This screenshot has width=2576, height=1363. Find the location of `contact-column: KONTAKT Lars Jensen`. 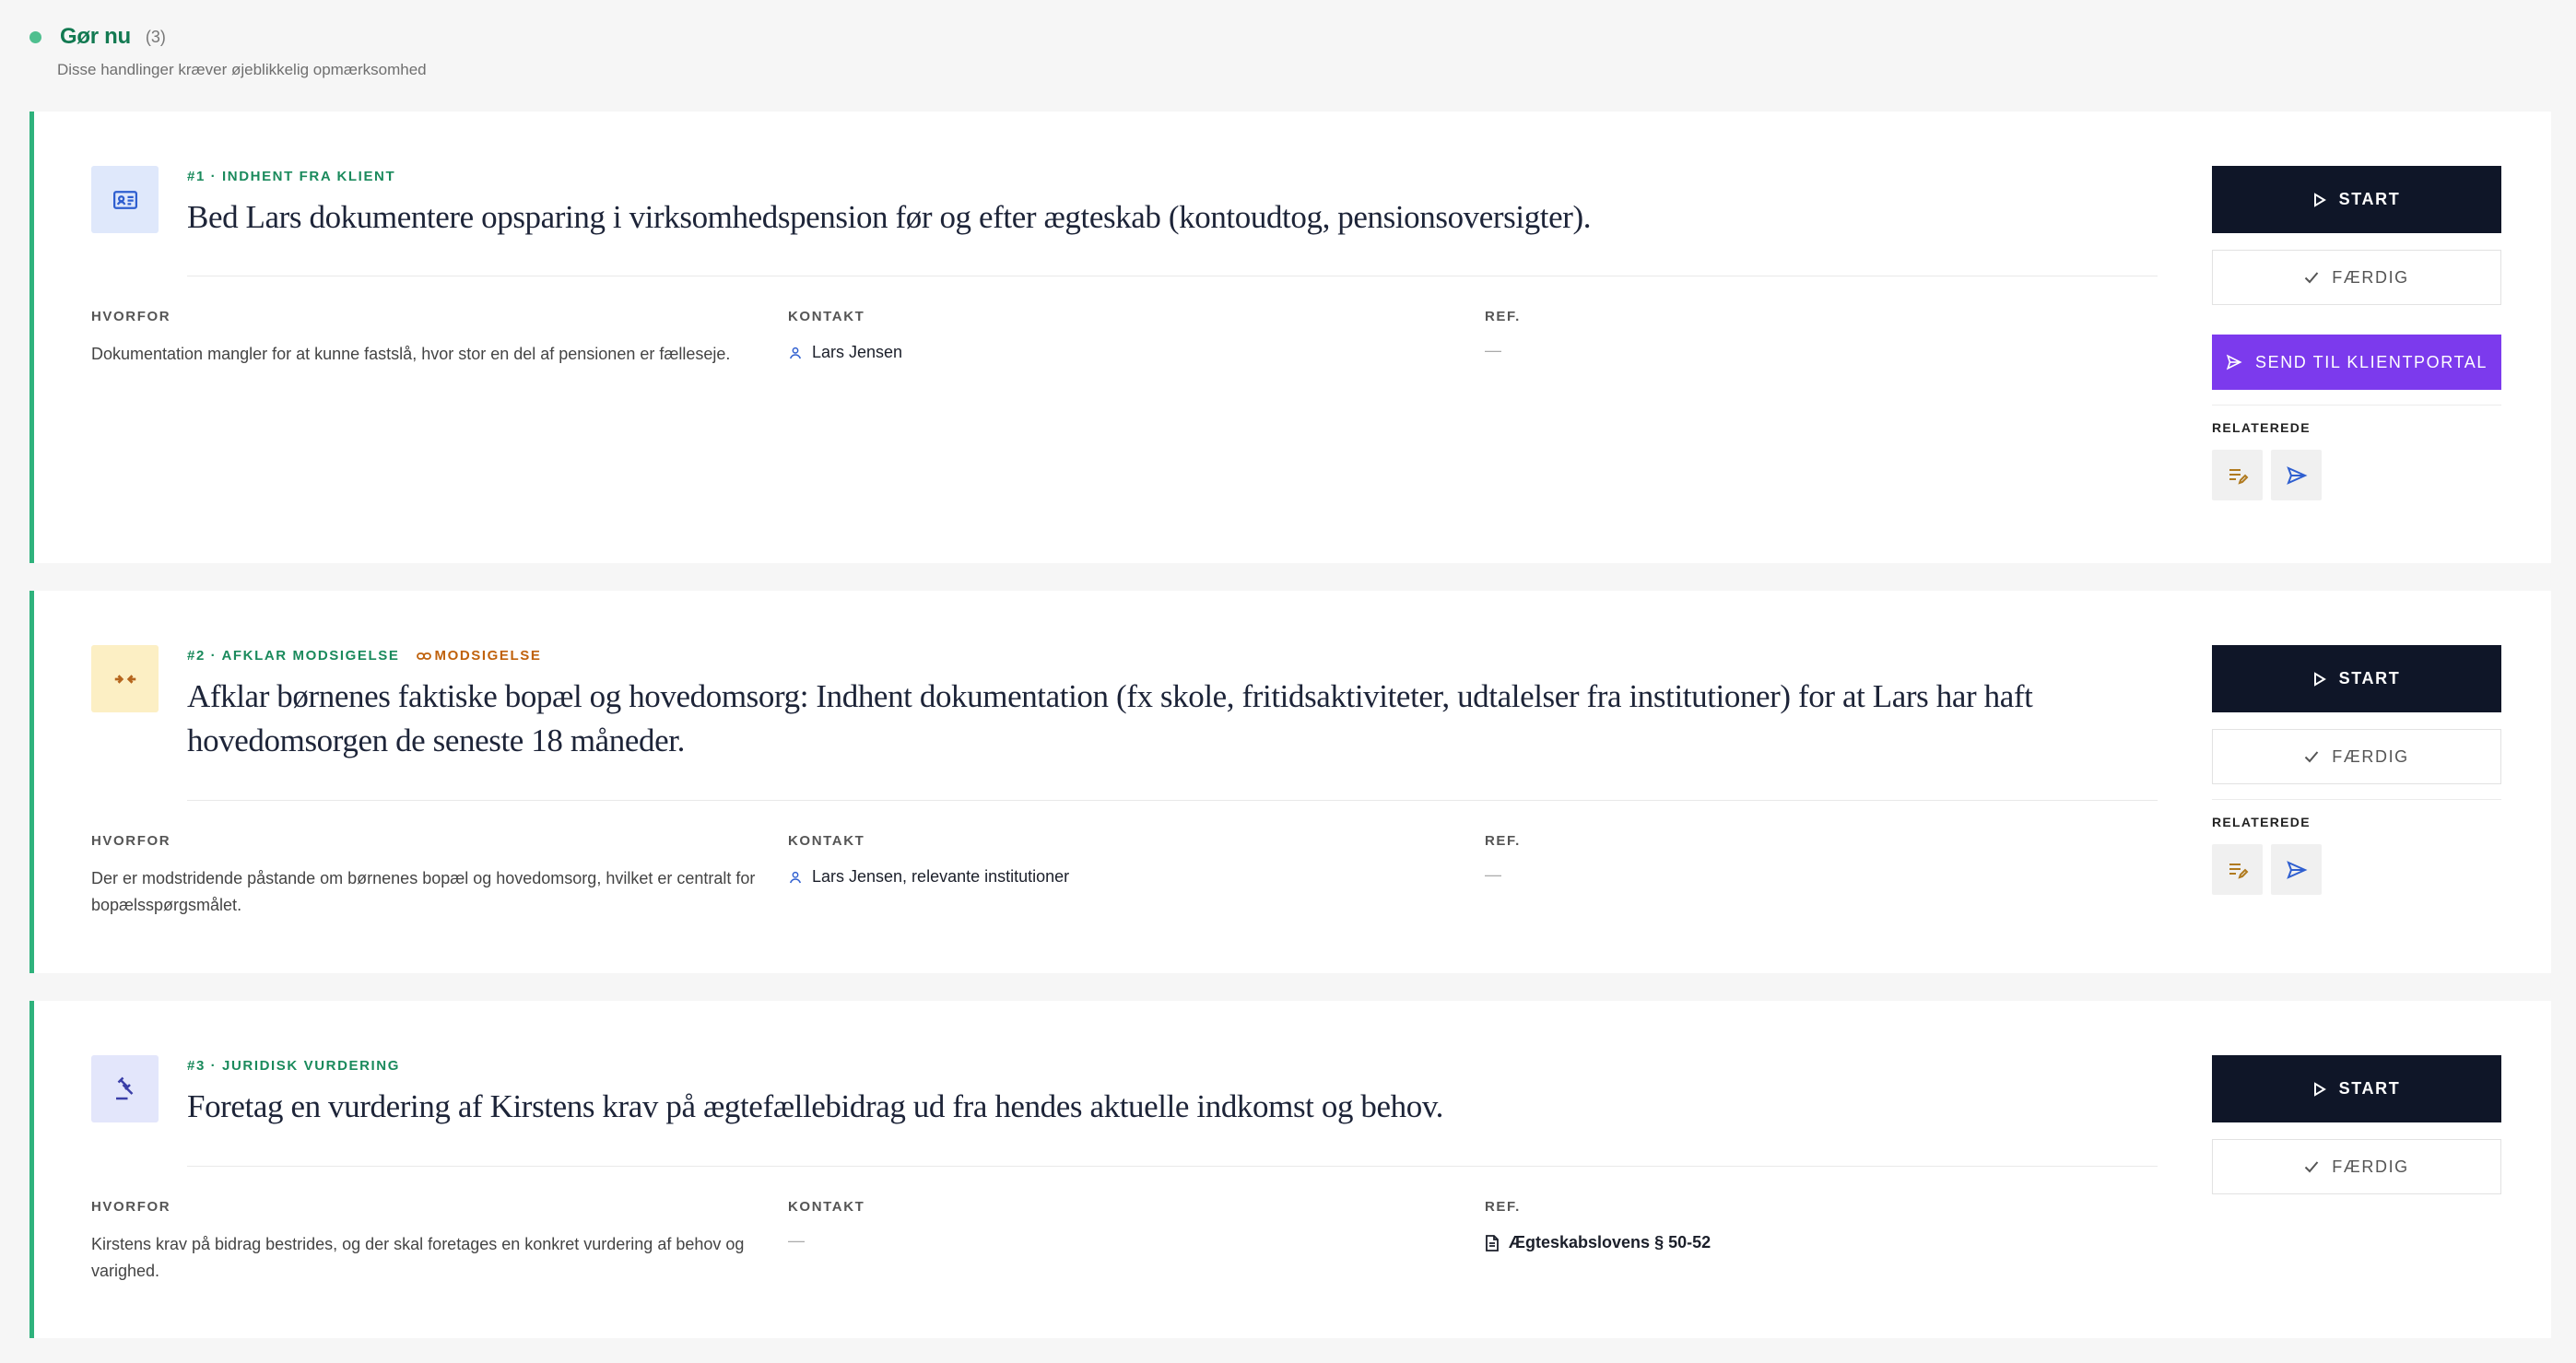

contact-column: KONTAKT Lars Jensen is located at coordinates (1110, 335).